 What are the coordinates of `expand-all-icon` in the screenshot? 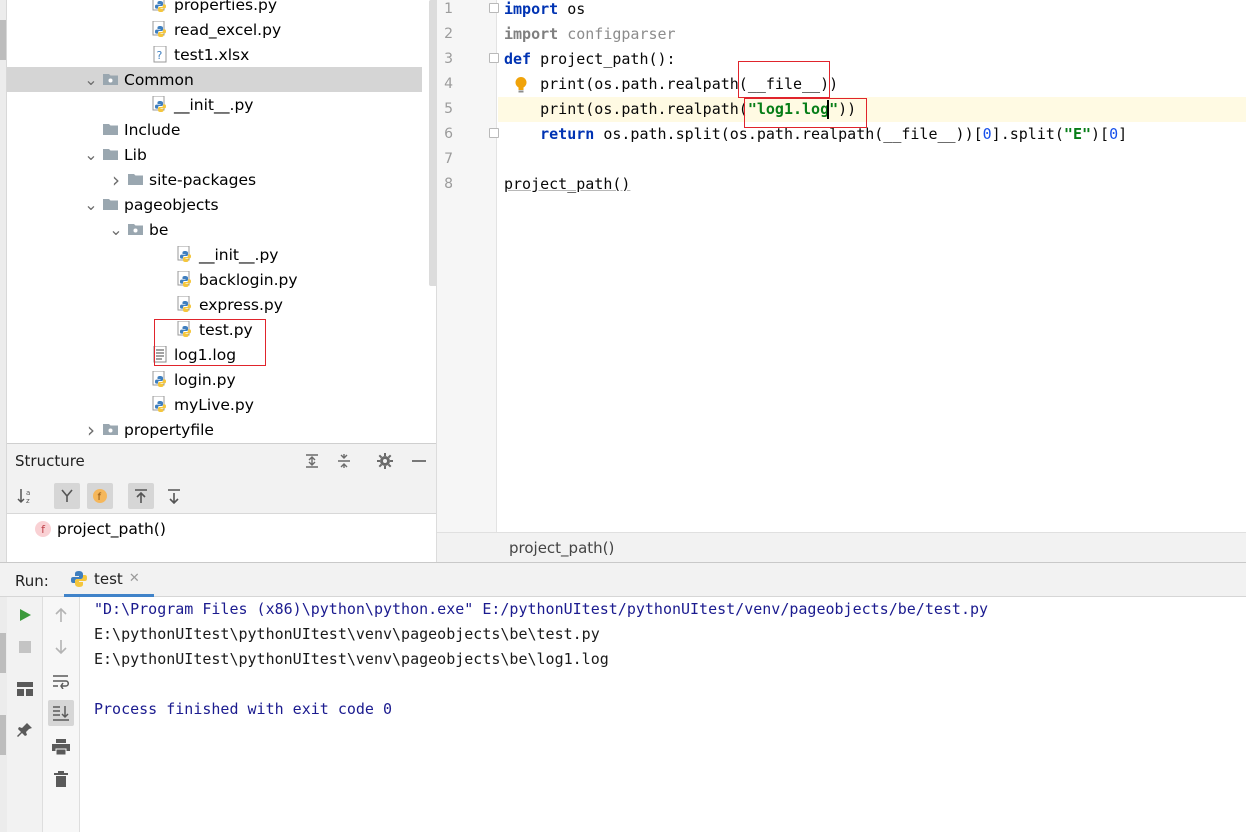 It's located at (312, 461).